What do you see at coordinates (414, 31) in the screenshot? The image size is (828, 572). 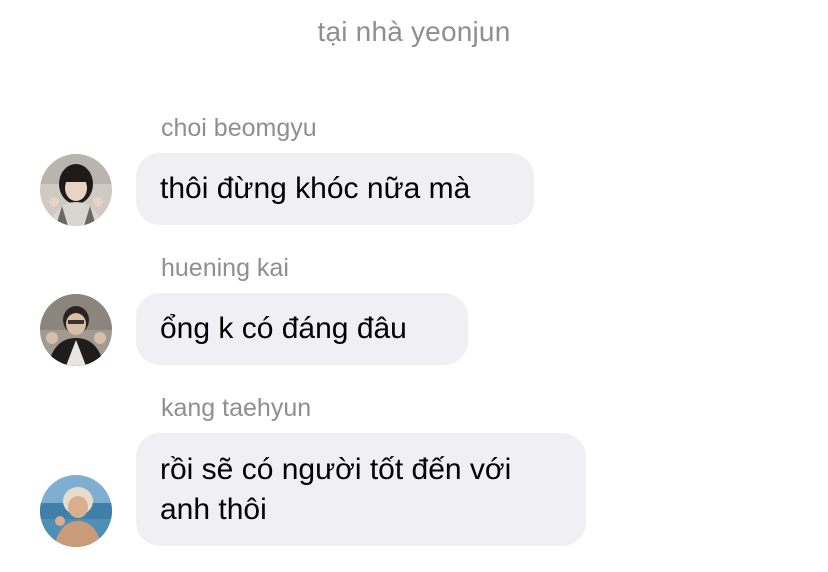 I see `chat-title: tại nhà yeonjun` at bounding box center [414, 31].